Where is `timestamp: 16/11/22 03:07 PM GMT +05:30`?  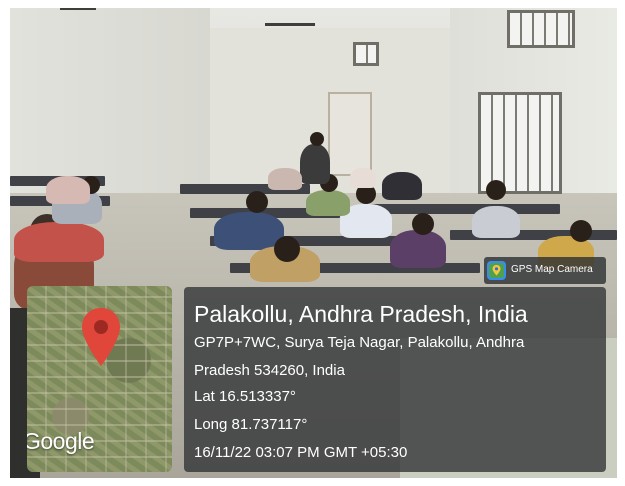
timestamp: 16/11/22 03:07 PM GMT +05:30 is located at coordinates (301, 452).